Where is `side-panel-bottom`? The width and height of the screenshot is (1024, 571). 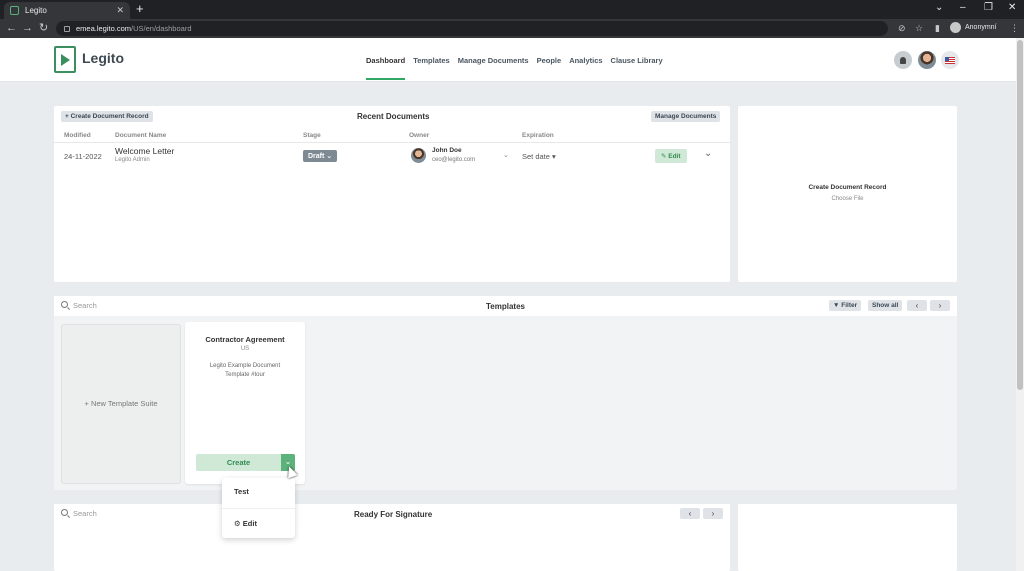
side-panel-bottom is located at coordinates (847, 537).